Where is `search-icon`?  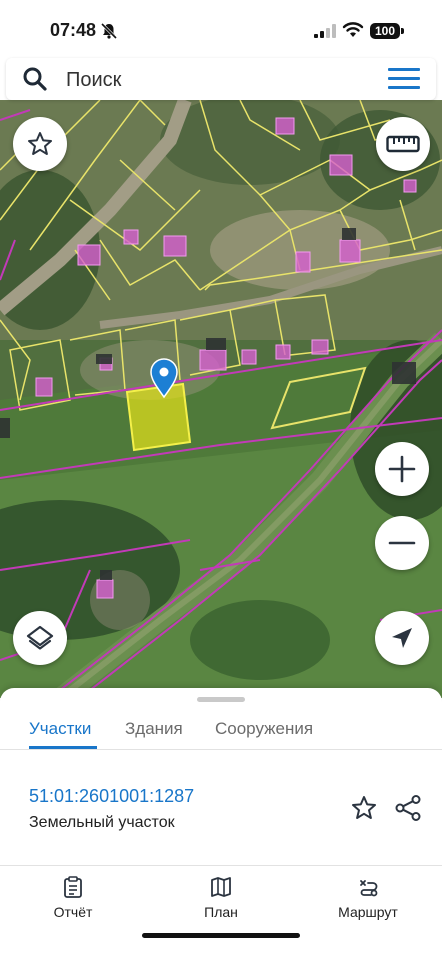 search-icon is located at coordinates (35, 79).